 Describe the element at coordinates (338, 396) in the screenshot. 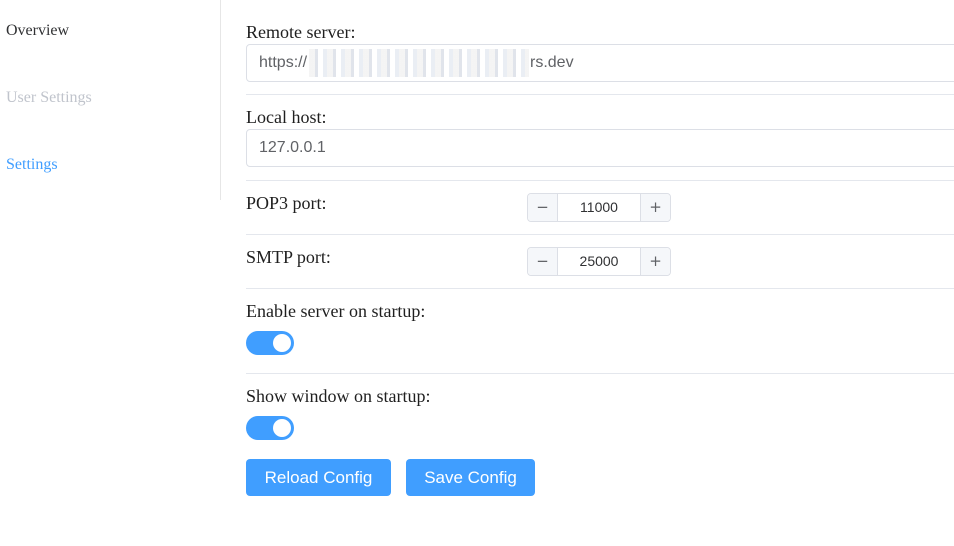

I see `show-window-label: Show window on startup:` at that location.